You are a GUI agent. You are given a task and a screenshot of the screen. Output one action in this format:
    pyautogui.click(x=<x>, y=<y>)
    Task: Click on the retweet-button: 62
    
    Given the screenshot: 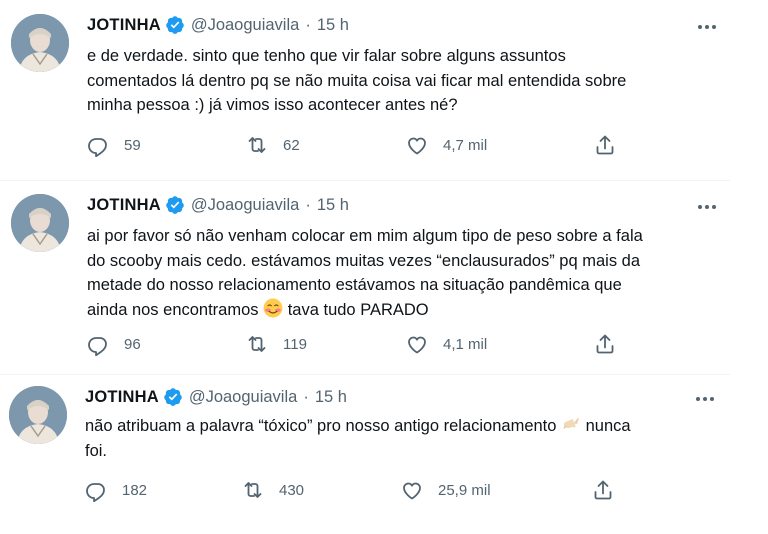 What is the action you would take?
    pyautogui.click(x=272, y=145)
    